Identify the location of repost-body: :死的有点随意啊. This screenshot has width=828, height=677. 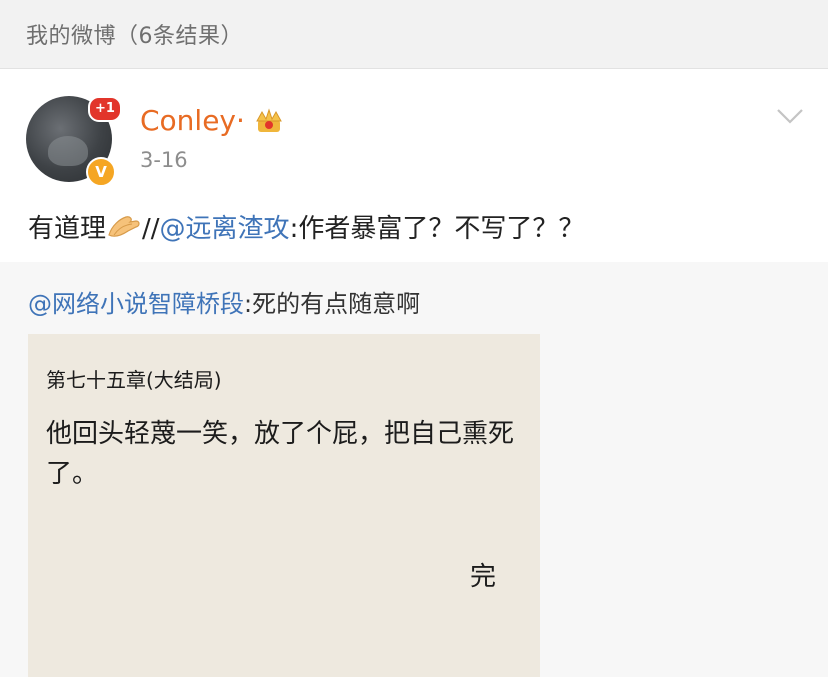
(332, 304).